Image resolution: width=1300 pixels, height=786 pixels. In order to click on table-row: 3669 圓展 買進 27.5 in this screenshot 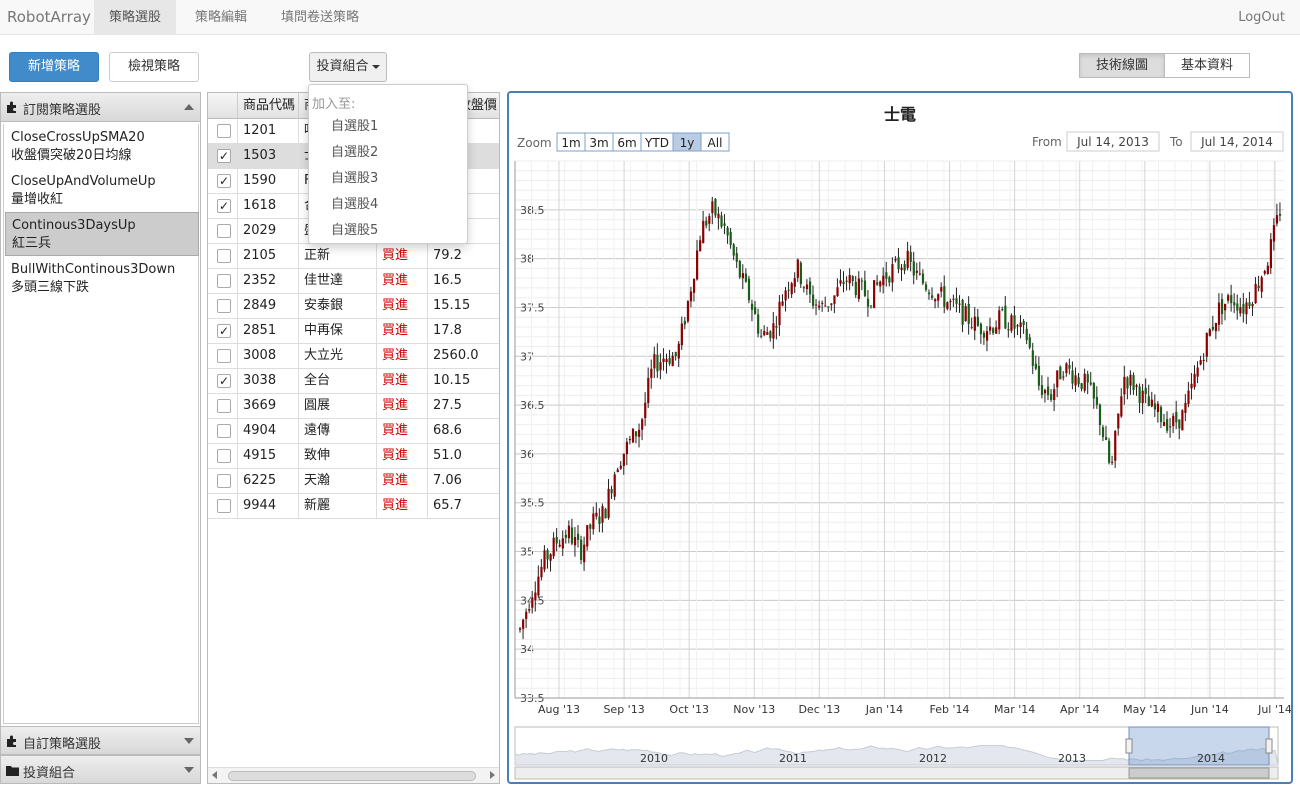, I will do `click(353, 406)`.